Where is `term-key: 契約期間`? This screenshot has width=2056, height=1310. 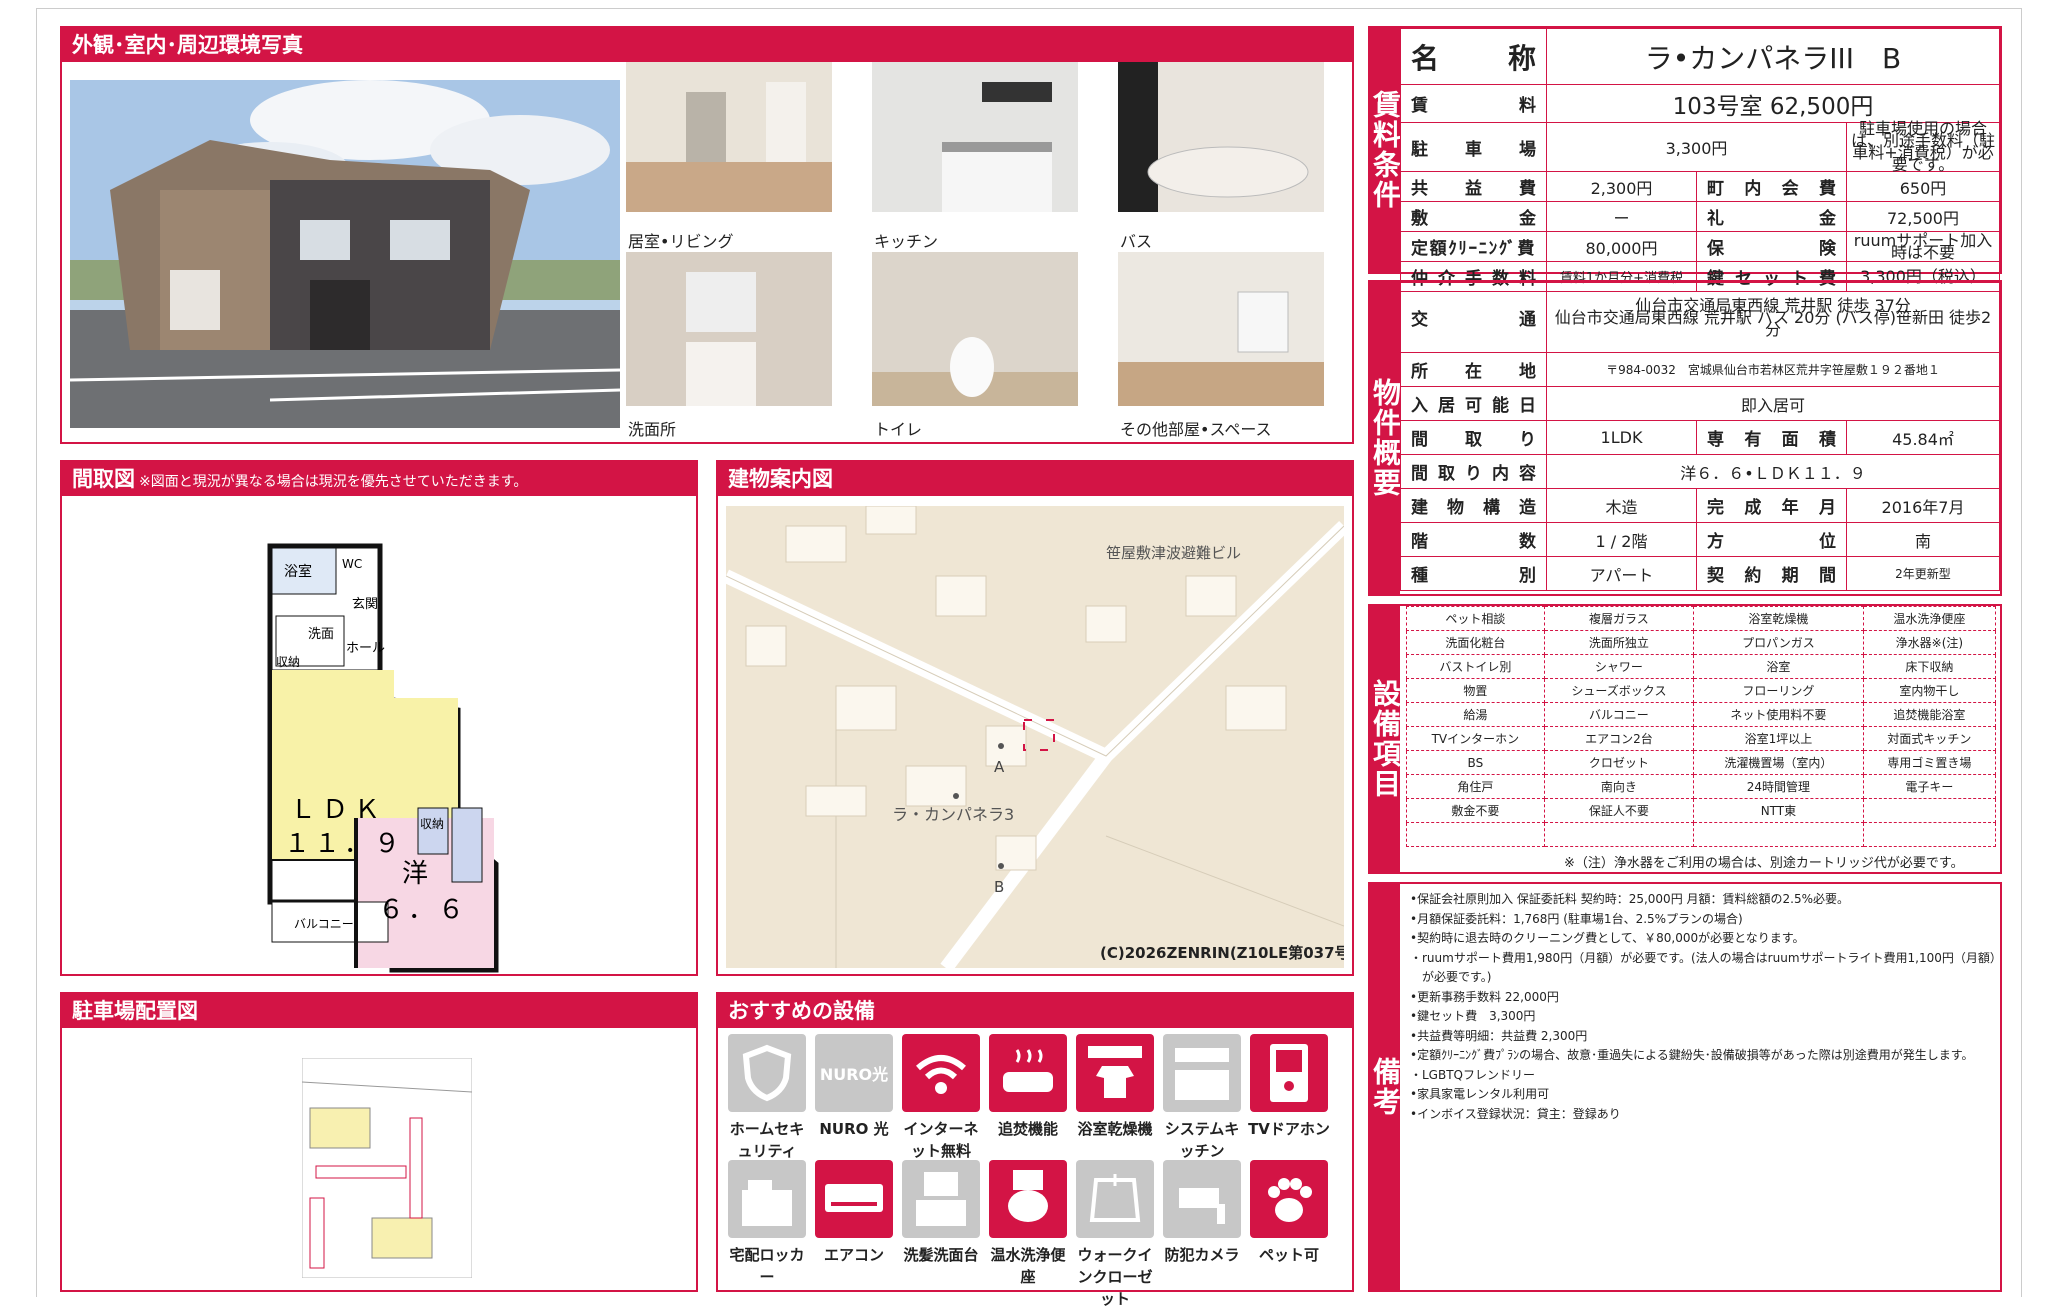 term-key: 契約期間 is located at coordinates (1771, 573).